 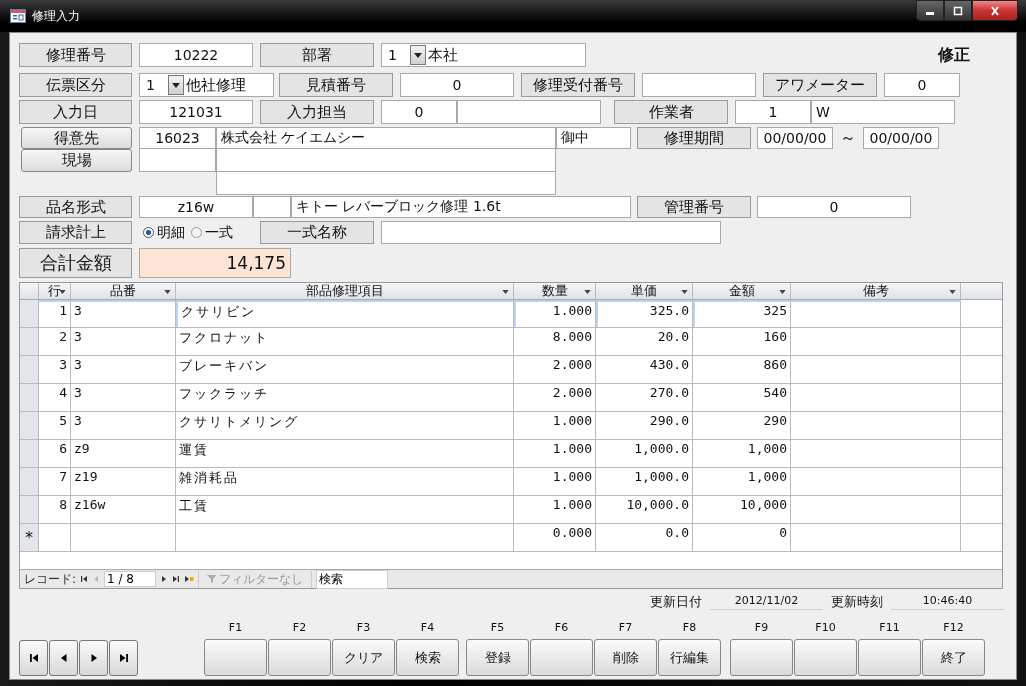 I want to click on control-number-field: 0, so click(x=834, y=207).